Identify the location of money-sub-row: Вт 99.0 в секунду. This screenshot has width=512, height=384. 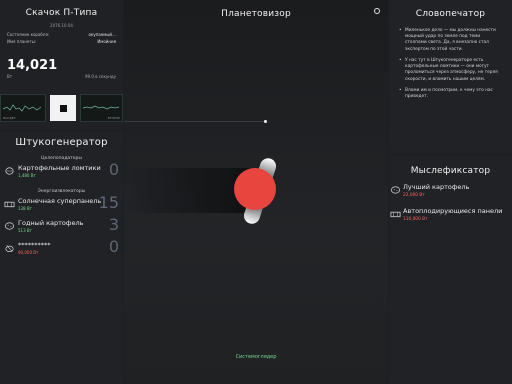
(61, 76).